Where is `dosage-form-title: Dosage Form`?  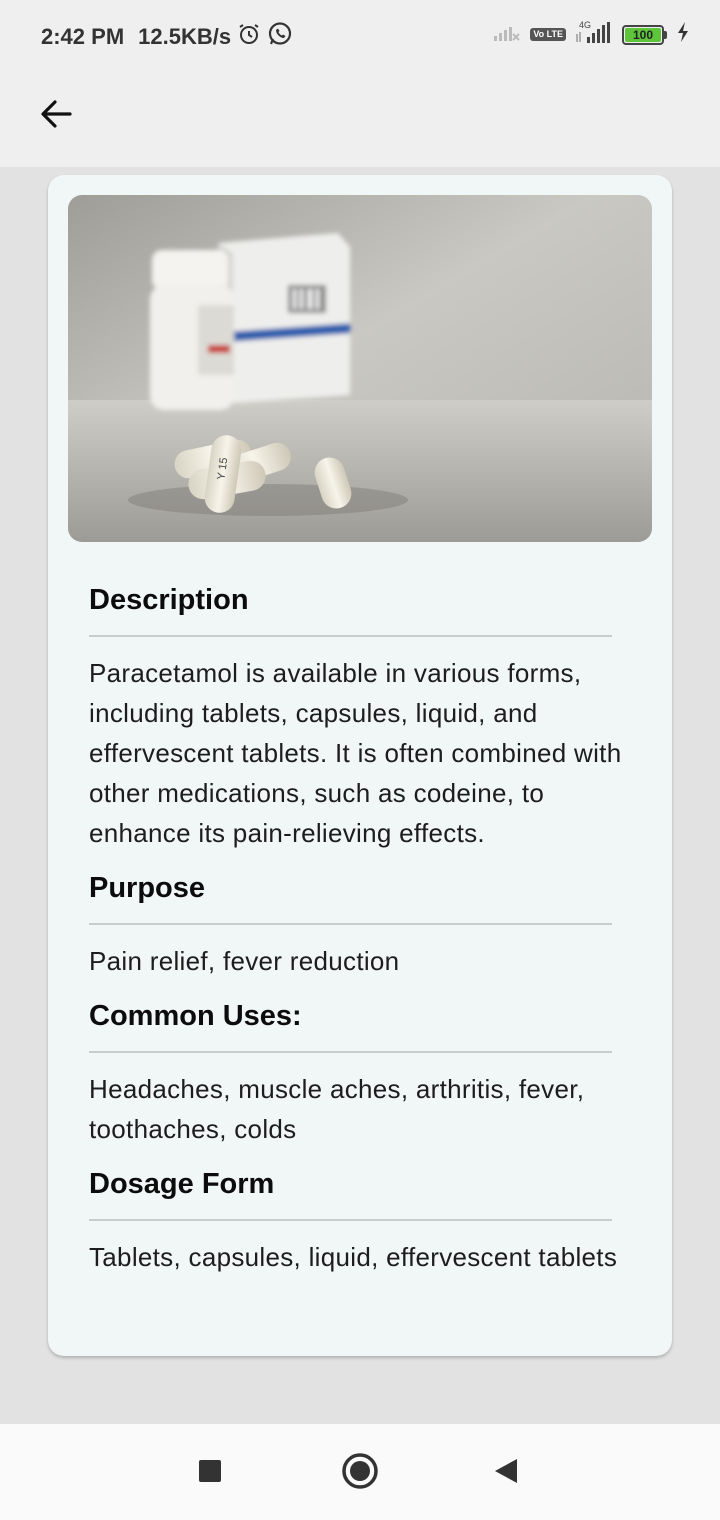
dosage-form-title: Dosage Form is located at coordinates (182, 1184).